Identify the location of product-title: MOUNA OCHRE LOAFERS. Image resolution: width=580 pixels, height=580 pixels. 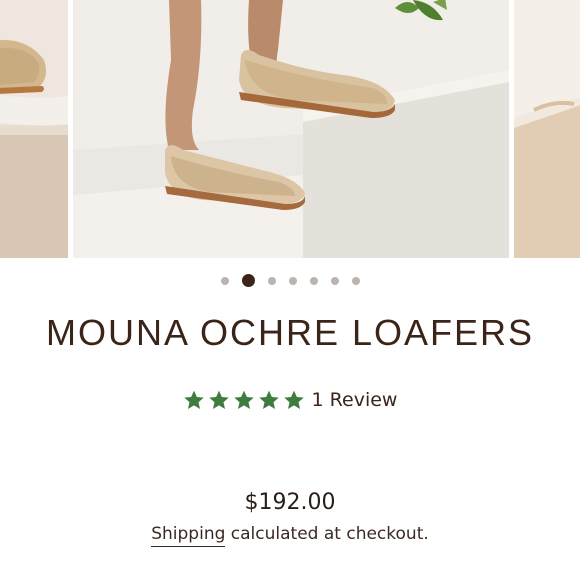
(290, 332).